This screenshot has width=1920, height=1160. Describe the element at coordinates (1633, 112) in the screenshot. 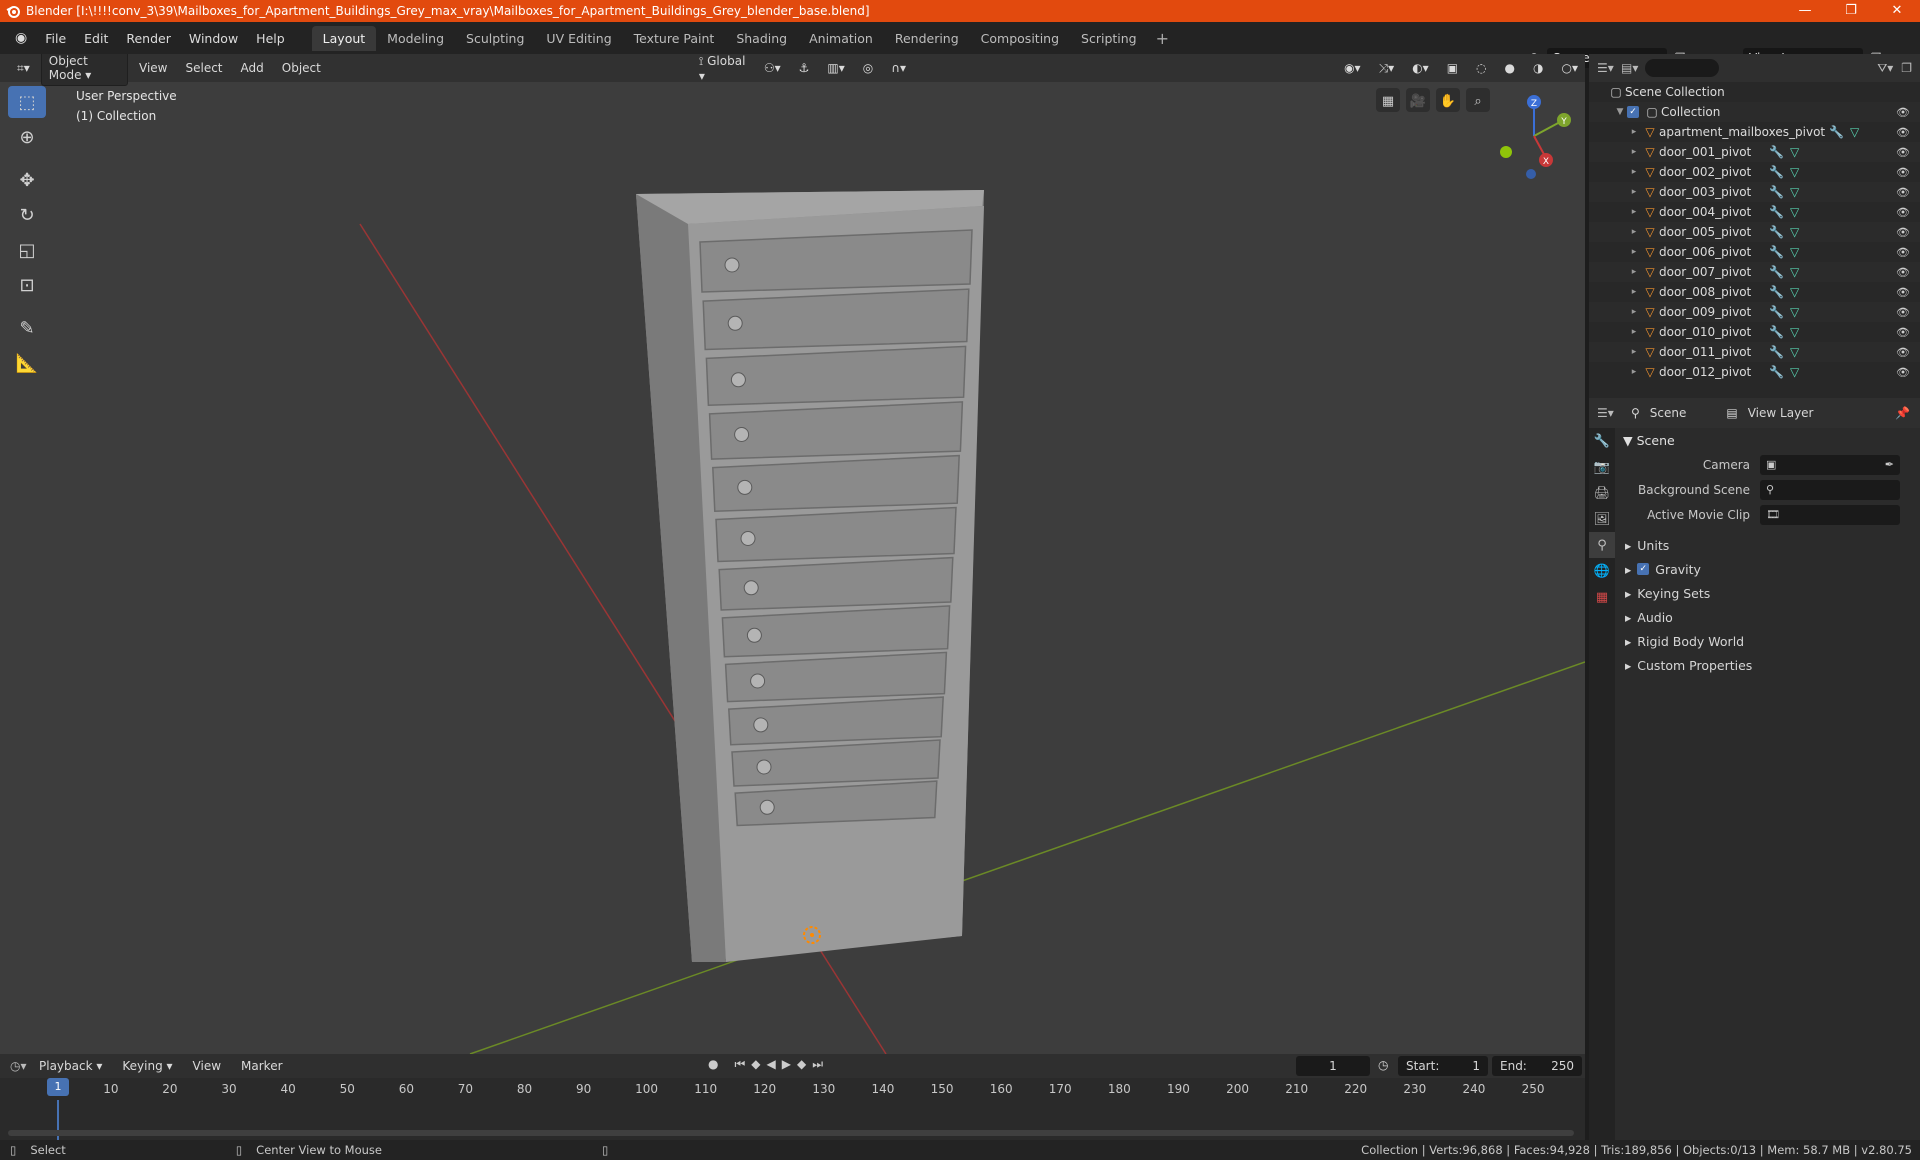

I see `collection-checkbox-icon: ✓` at that location.